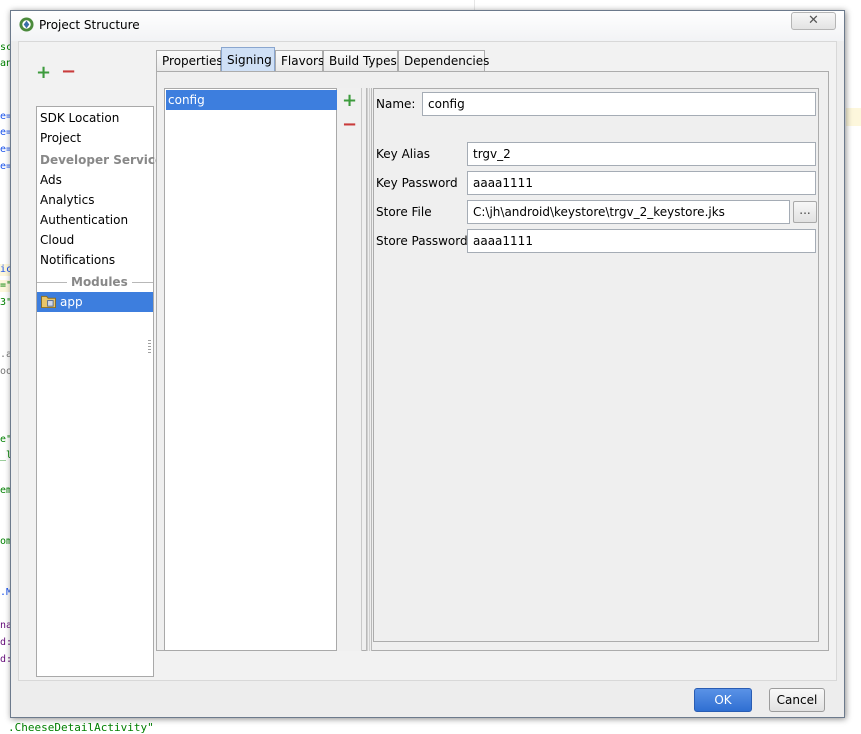 The width and height of the screenshot is (861, 734). What do you see at coordinates (248, 59) in the screenshot?
I see `tab-signing: Signing` at bounding box center [248, 59].